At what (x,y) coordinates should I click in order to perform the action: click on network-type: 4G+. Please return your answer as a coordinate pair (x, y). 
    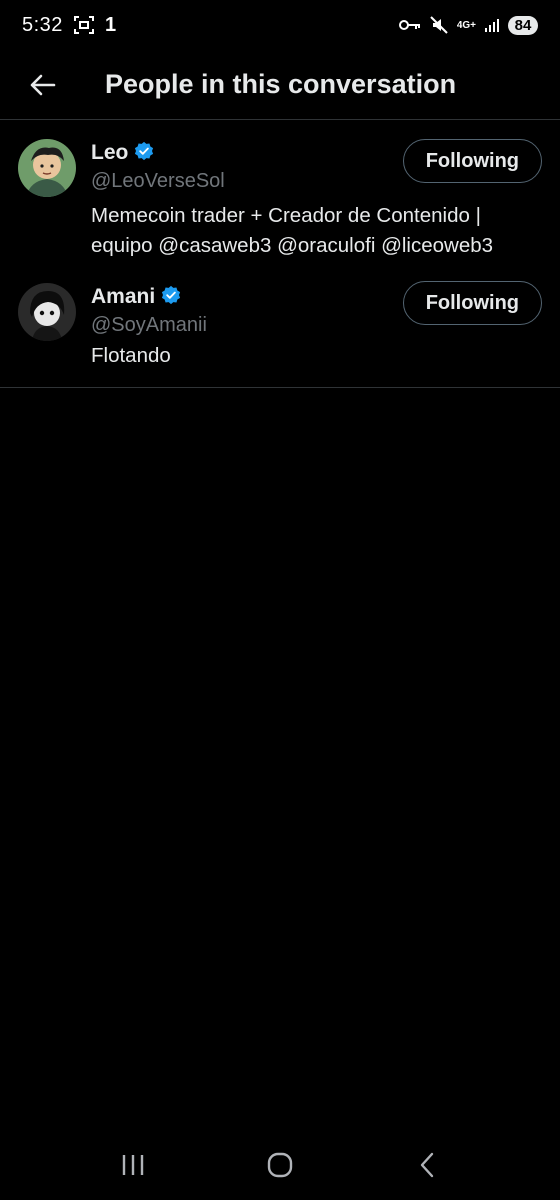
    Looking at the image, I should click on (466, 25).